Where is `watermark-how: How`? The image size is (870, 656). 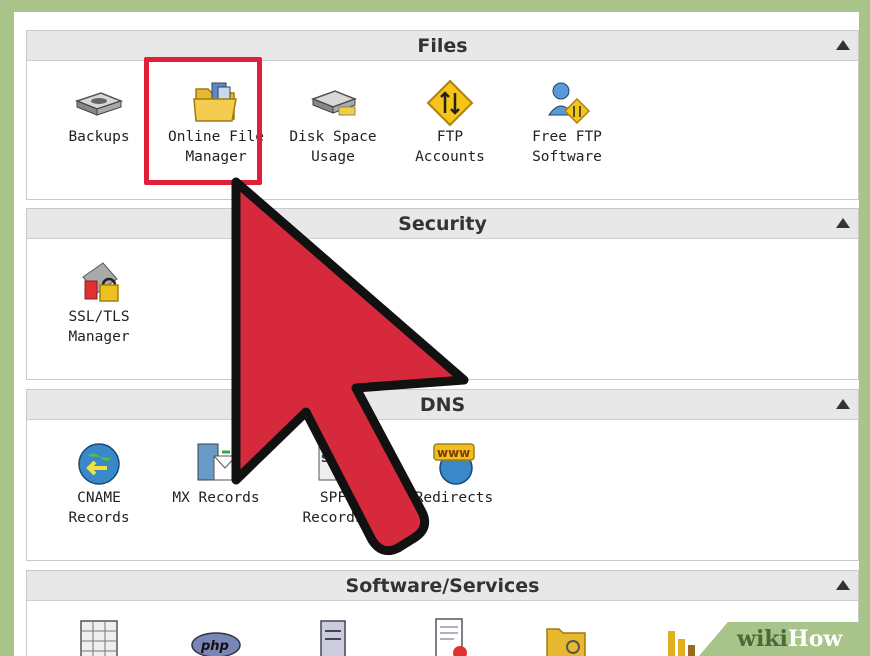 watermark-how: How is located at coordinates (815, 639).